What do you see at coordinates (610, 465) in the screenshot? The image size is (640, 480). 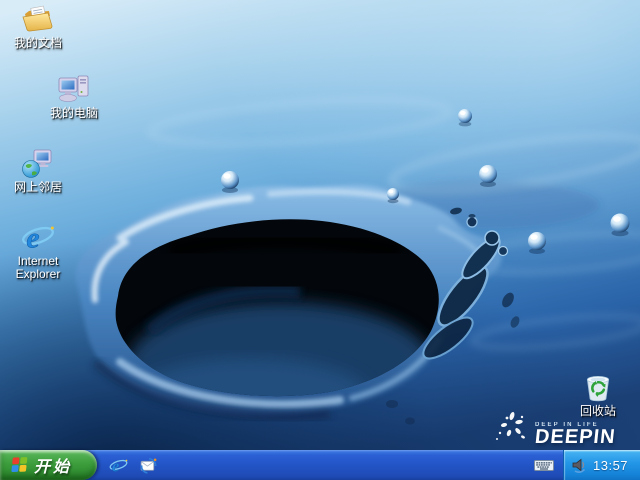 I see `clock: 13:57` at bounding box center [610, 465].